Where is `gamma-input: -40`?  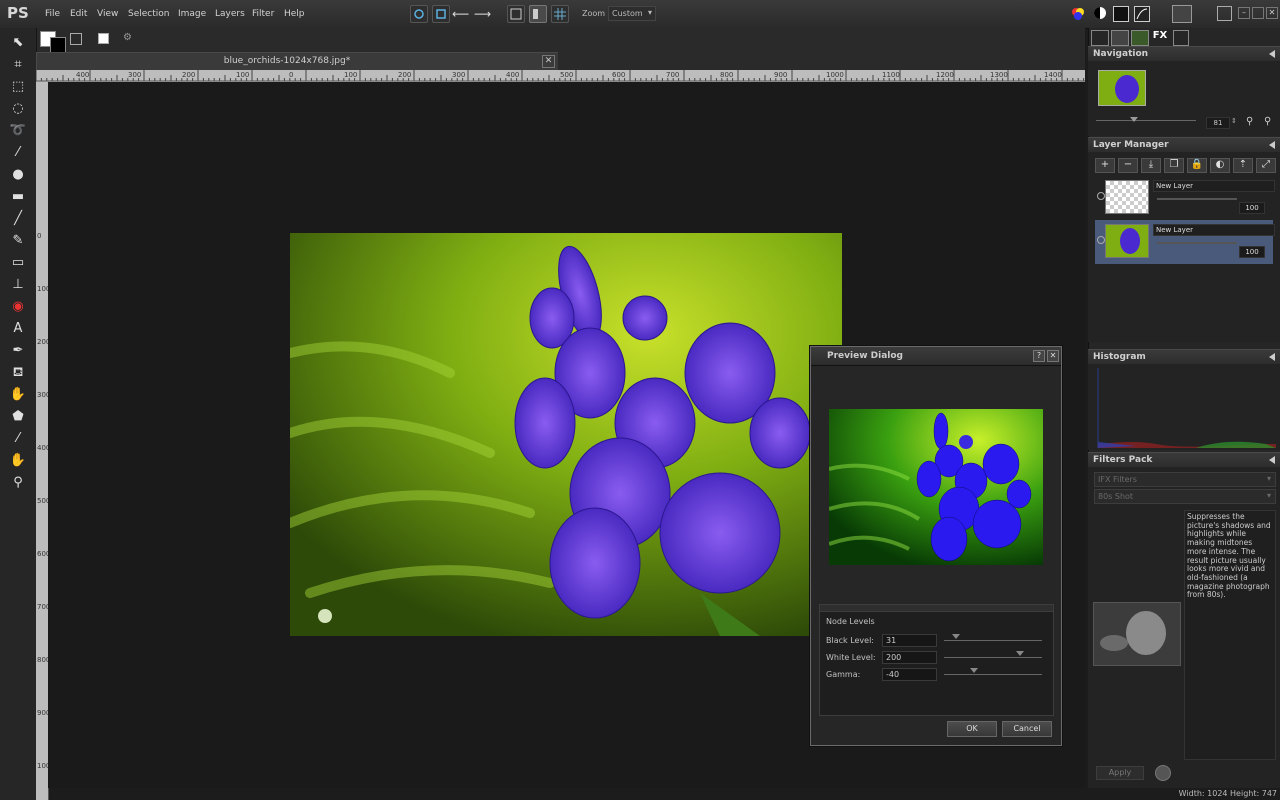 gamma-input: -40 is located at coordinates (909, 674).